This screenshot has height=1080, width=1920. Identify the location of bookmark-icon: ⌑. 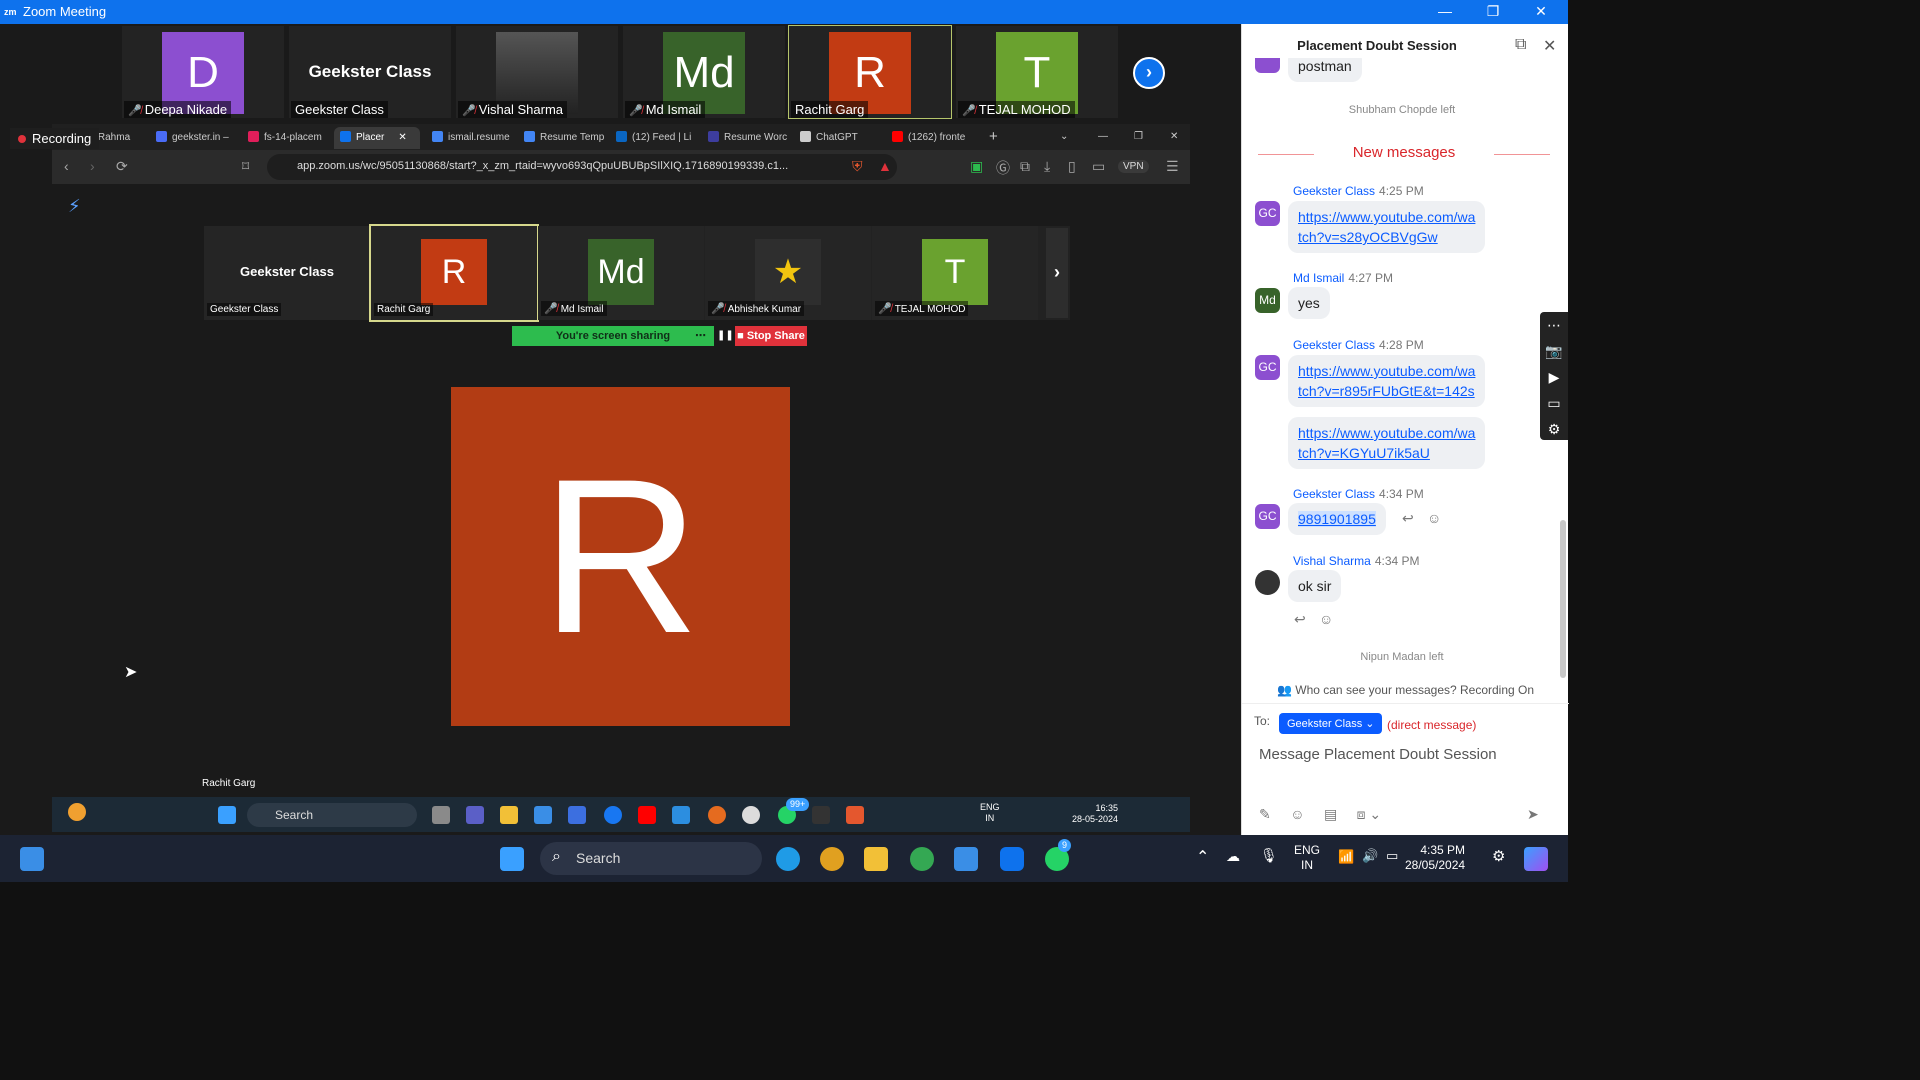
(245, 166).